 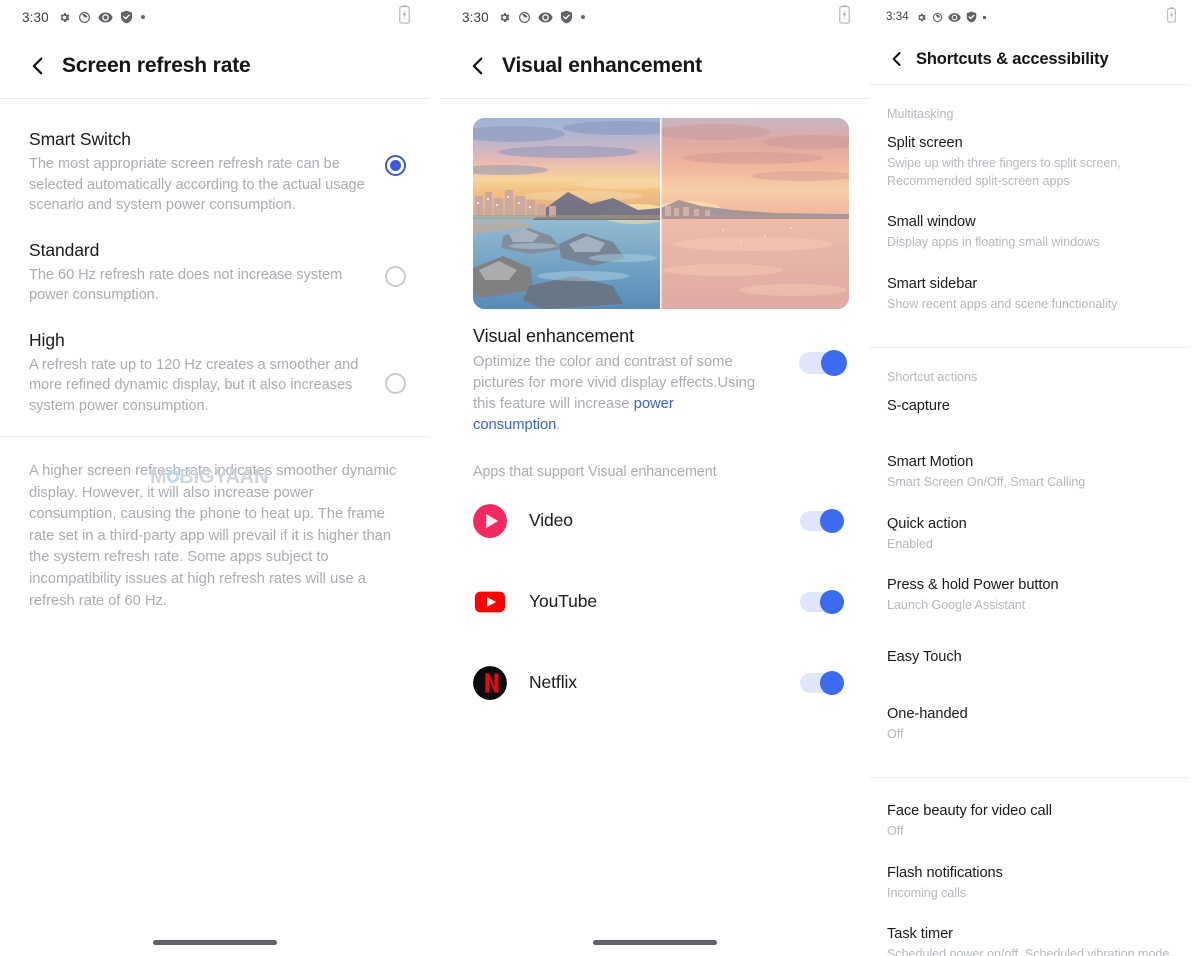 I want to click on setting-row-s-capture: S-capture, so click(x=1030, y=424).